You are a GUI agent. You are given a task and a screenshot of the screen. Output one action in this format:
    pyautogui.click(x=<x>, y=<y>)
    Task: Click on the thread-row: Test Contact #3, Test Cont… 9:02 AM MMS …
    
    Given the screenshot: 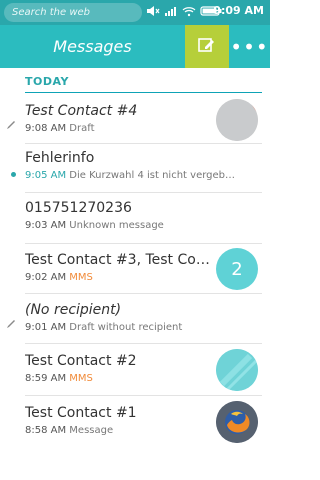 What is the action you would take?
    pyautogui.click(x=135, y=272)
    